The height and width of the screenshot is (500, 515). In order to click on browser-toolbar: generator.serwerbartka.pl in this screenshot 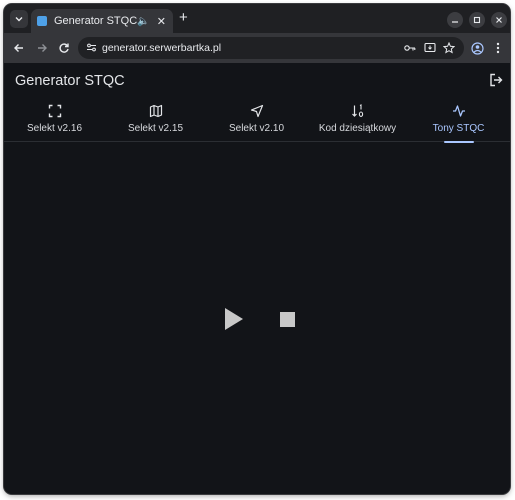, I will do `click(257, 48)`.